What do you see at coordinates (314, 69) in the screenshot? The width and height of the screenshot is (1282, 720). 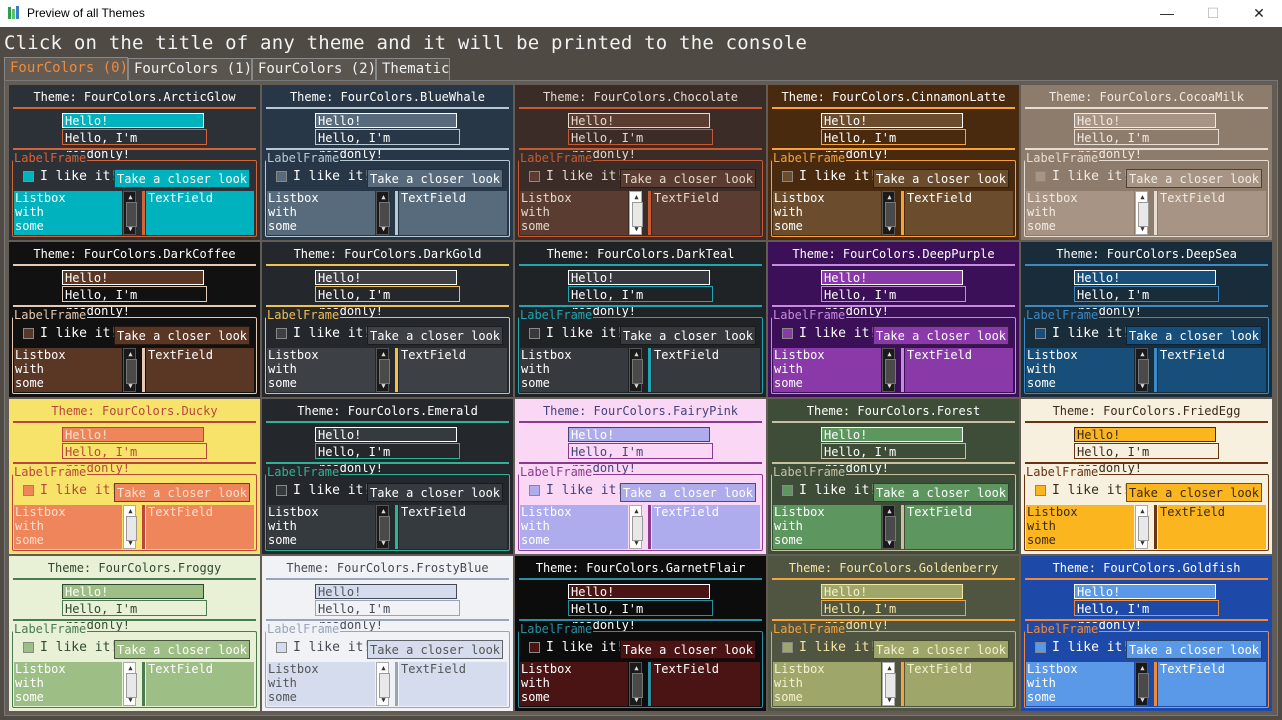 I see `tab-fourcolors-2: FourColors (2)` at bounding box center [314, 69].